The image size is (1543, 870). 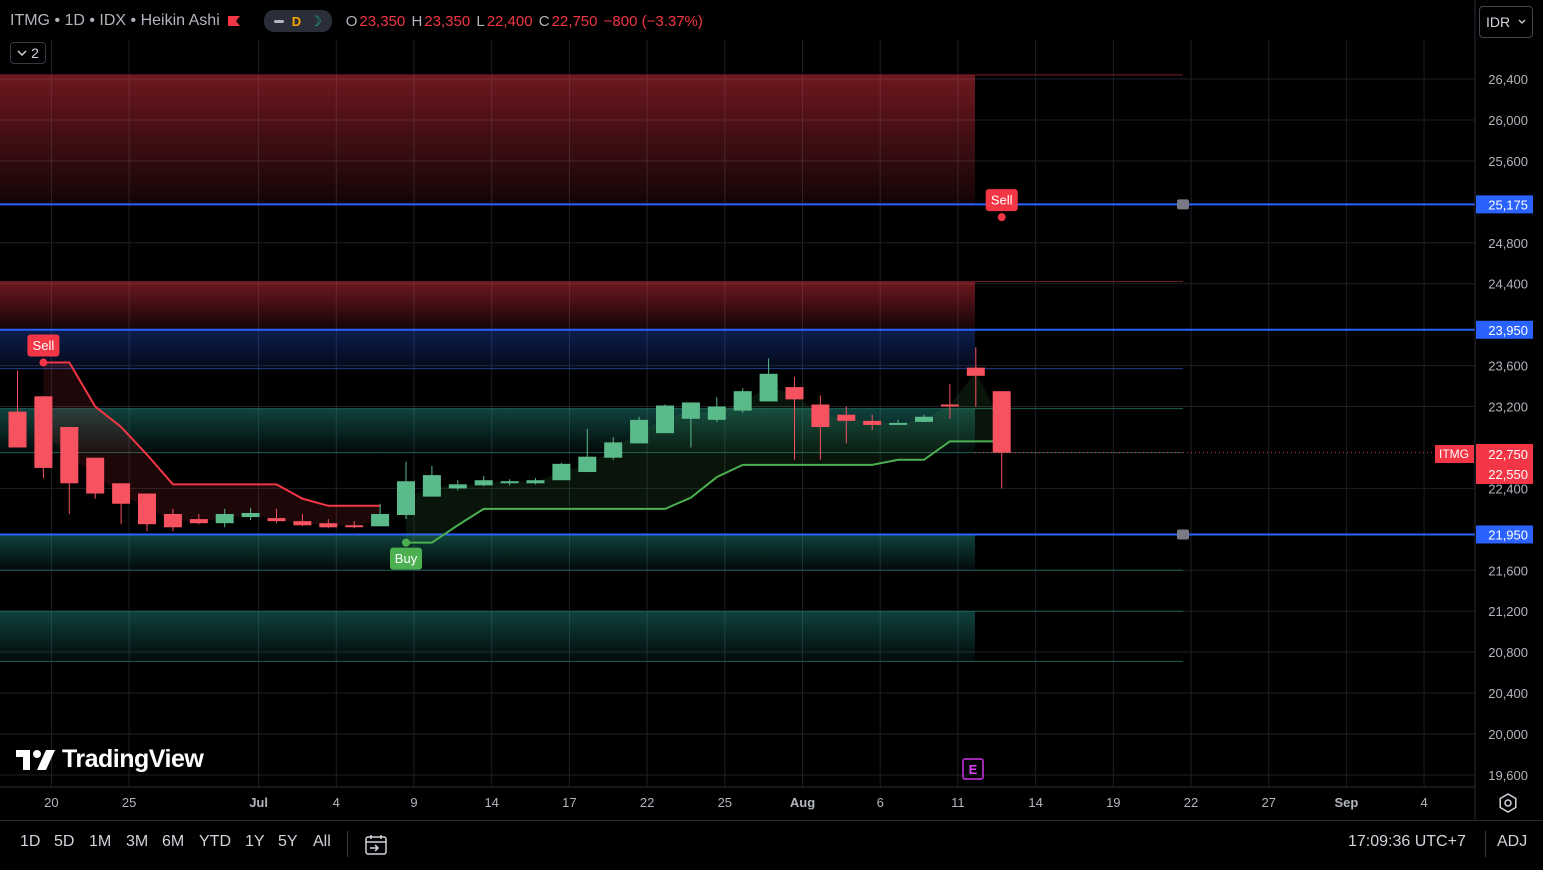 I want to click on price-tick-label: 23,600, so click(x=1508, y=366).